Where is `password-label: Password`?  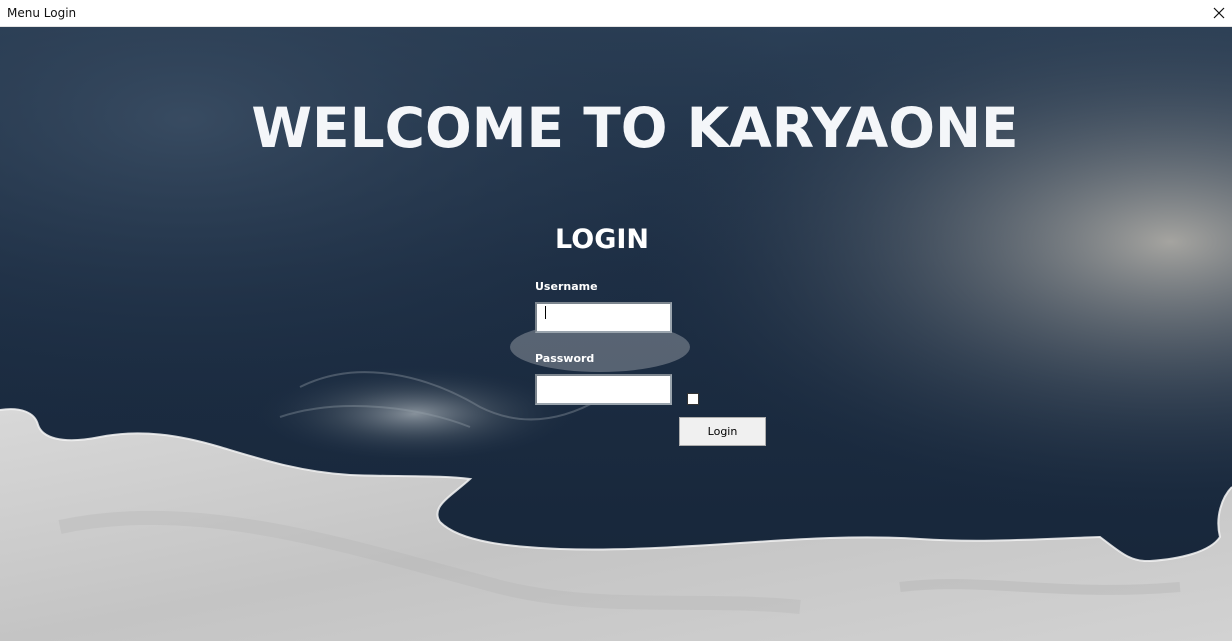 password-label: Password is located at coordinates (565, 358).